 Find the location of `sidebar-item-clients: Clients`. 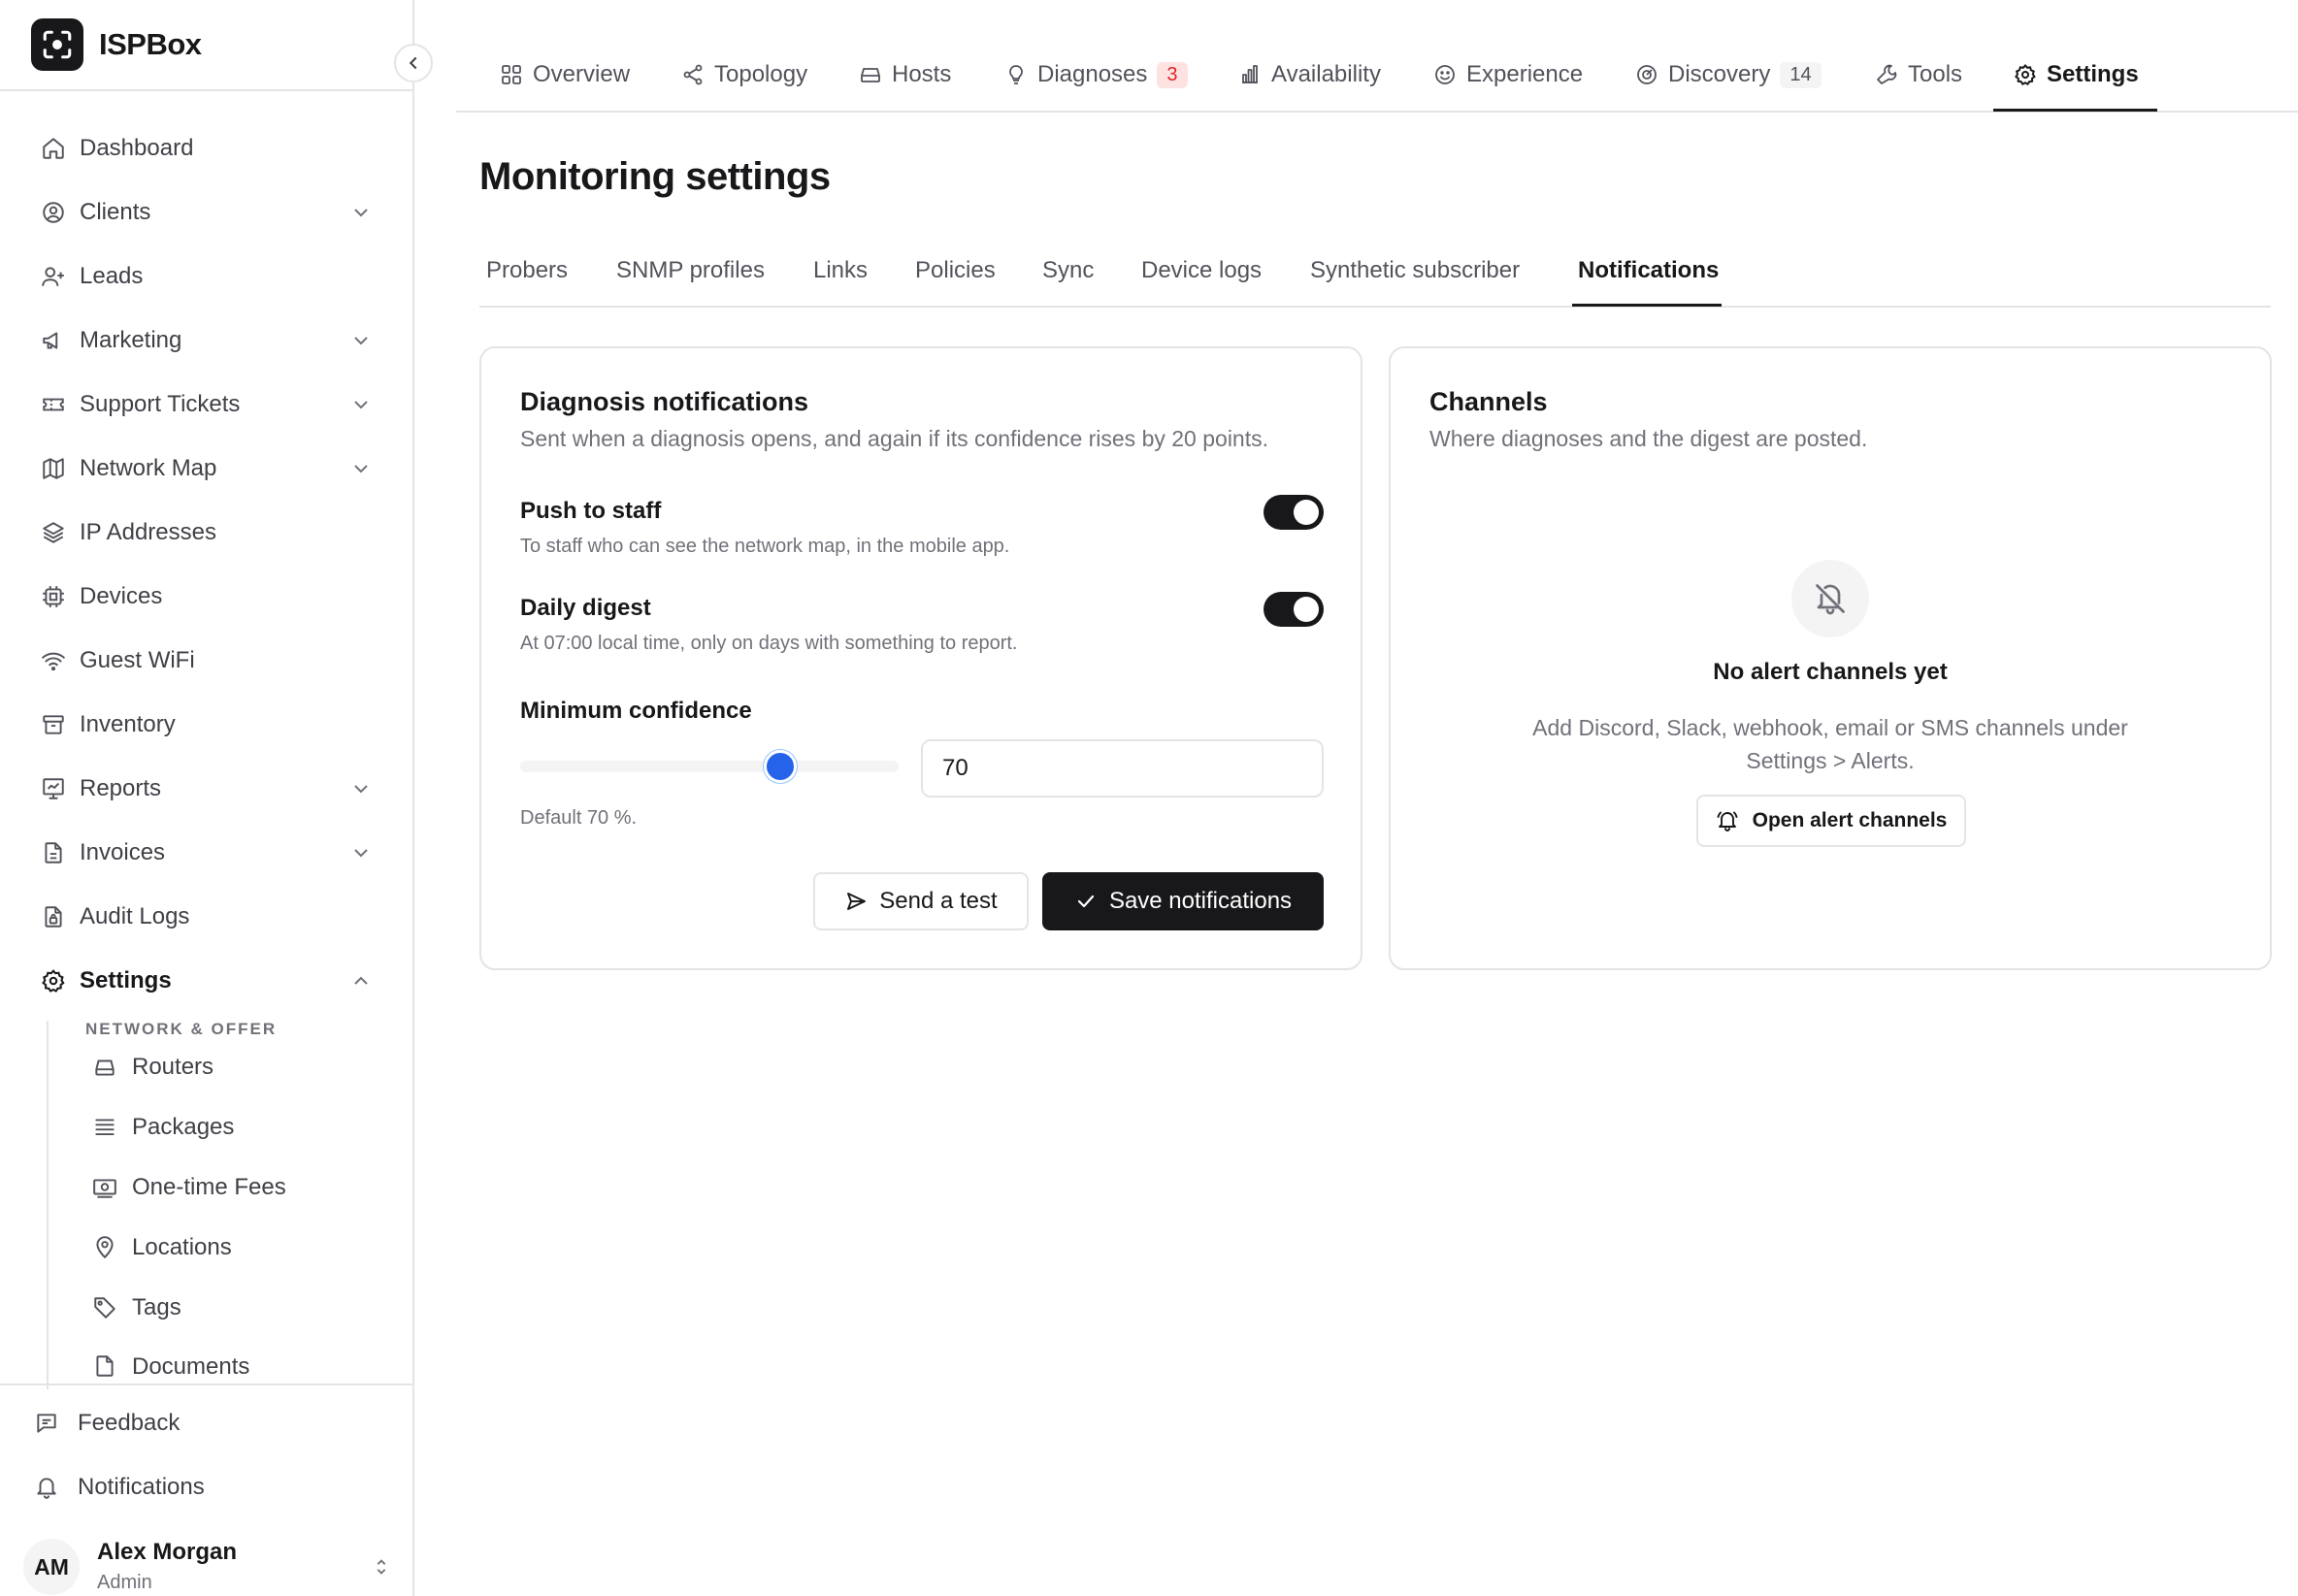

sidebar-item-clients: Clients is located at coordinates (203, 212).